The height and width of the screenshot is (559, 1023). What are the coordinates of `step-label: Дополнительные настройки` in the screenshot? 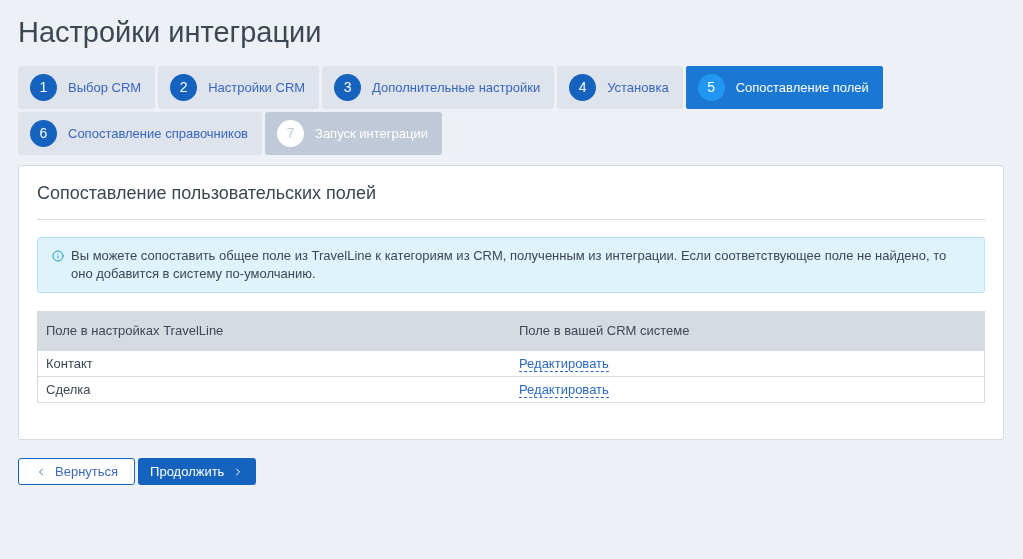 It's located at (456, 87).